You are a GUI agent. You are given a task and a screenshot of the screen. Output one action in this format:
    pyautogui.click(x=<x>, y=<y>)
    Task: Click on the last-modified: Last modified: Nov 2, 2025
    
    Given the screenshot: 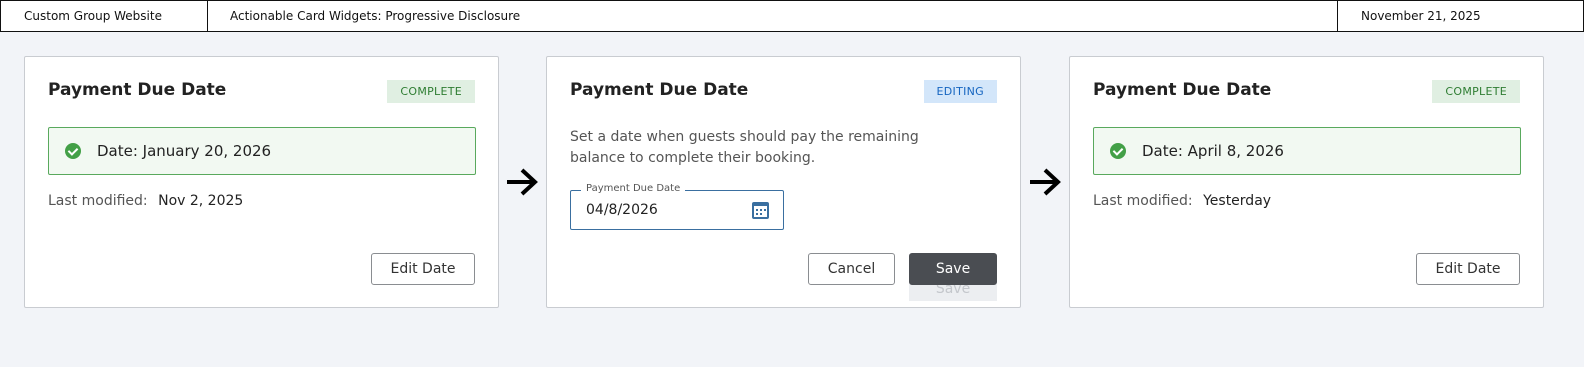 What is the action you would take?
    pyautogui.click(x=145, y=201)
    